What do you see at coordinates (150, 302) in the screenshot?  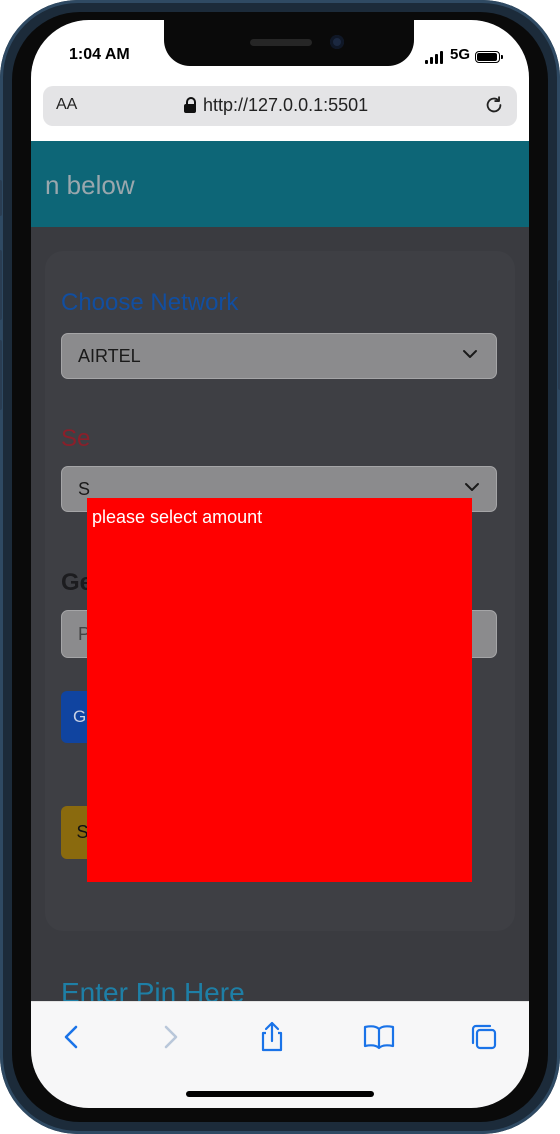 I see `choose-network-label: Choose Network` at bounding box center [150, 302].